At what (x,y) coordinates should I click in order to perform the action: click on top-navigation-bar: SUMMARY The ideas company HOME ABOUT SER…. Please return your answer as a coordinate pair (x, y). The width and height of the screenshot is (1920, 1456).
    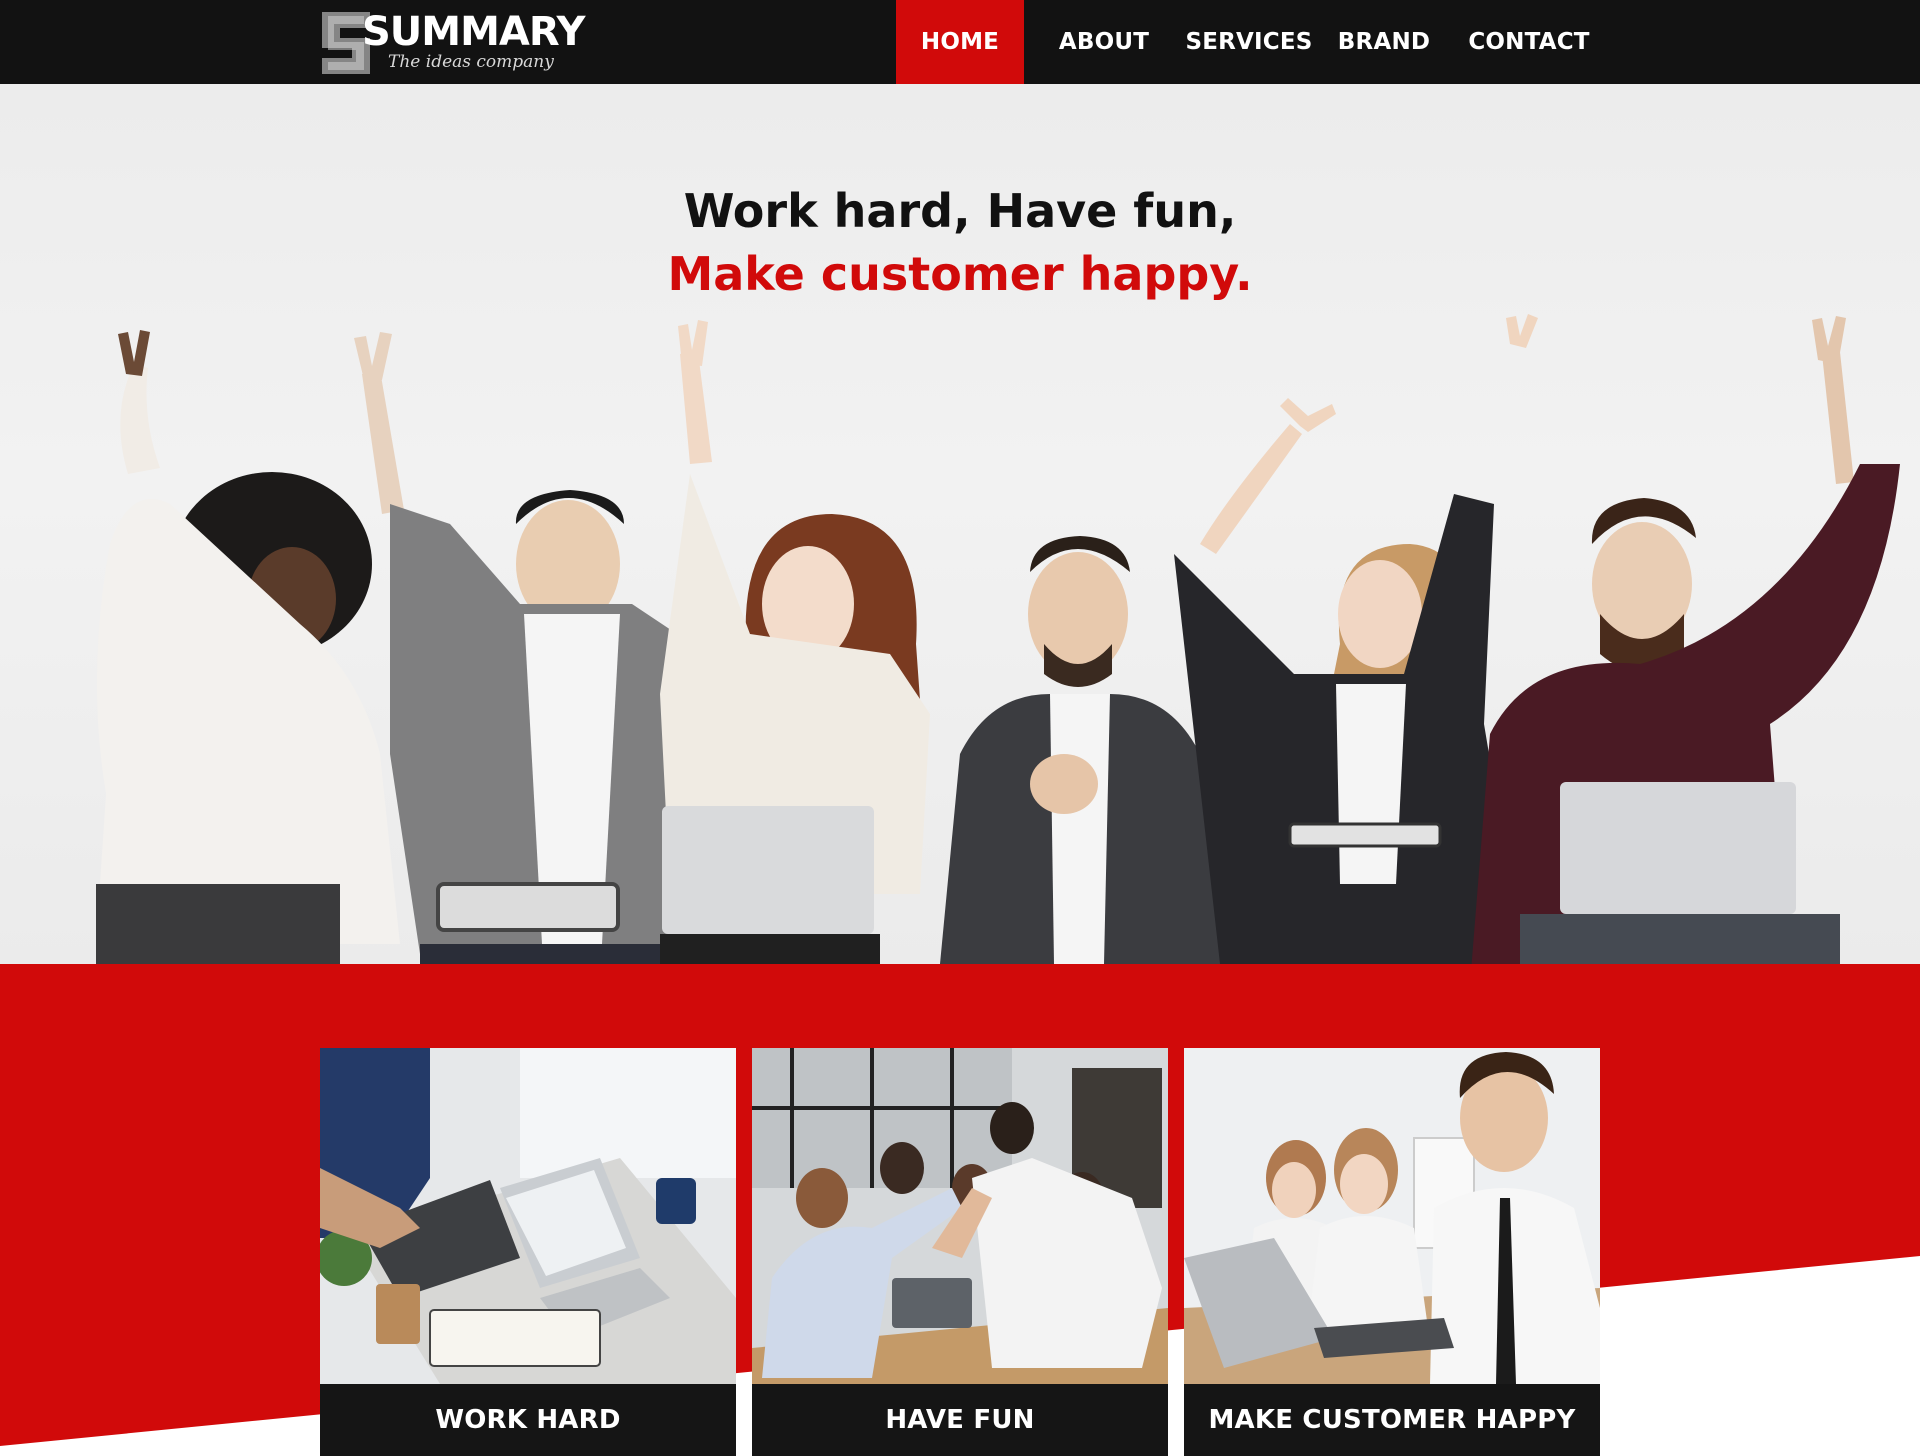
    Looking at the image, I should click on (960, 42).